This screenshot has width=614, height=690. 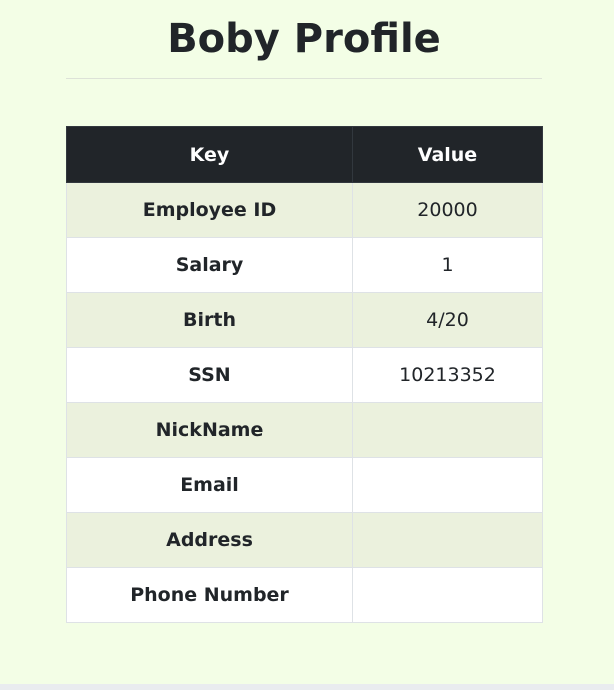 I want to click on table-row: Employee ID 20000, so click(x=304, y=210).